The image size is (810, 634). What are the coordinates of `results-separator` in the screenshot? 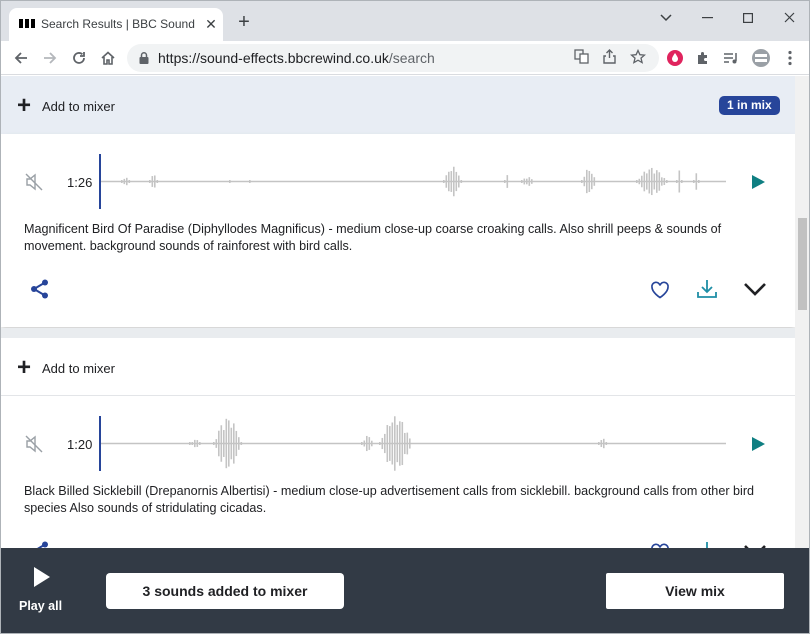 It's located at (398, 333).